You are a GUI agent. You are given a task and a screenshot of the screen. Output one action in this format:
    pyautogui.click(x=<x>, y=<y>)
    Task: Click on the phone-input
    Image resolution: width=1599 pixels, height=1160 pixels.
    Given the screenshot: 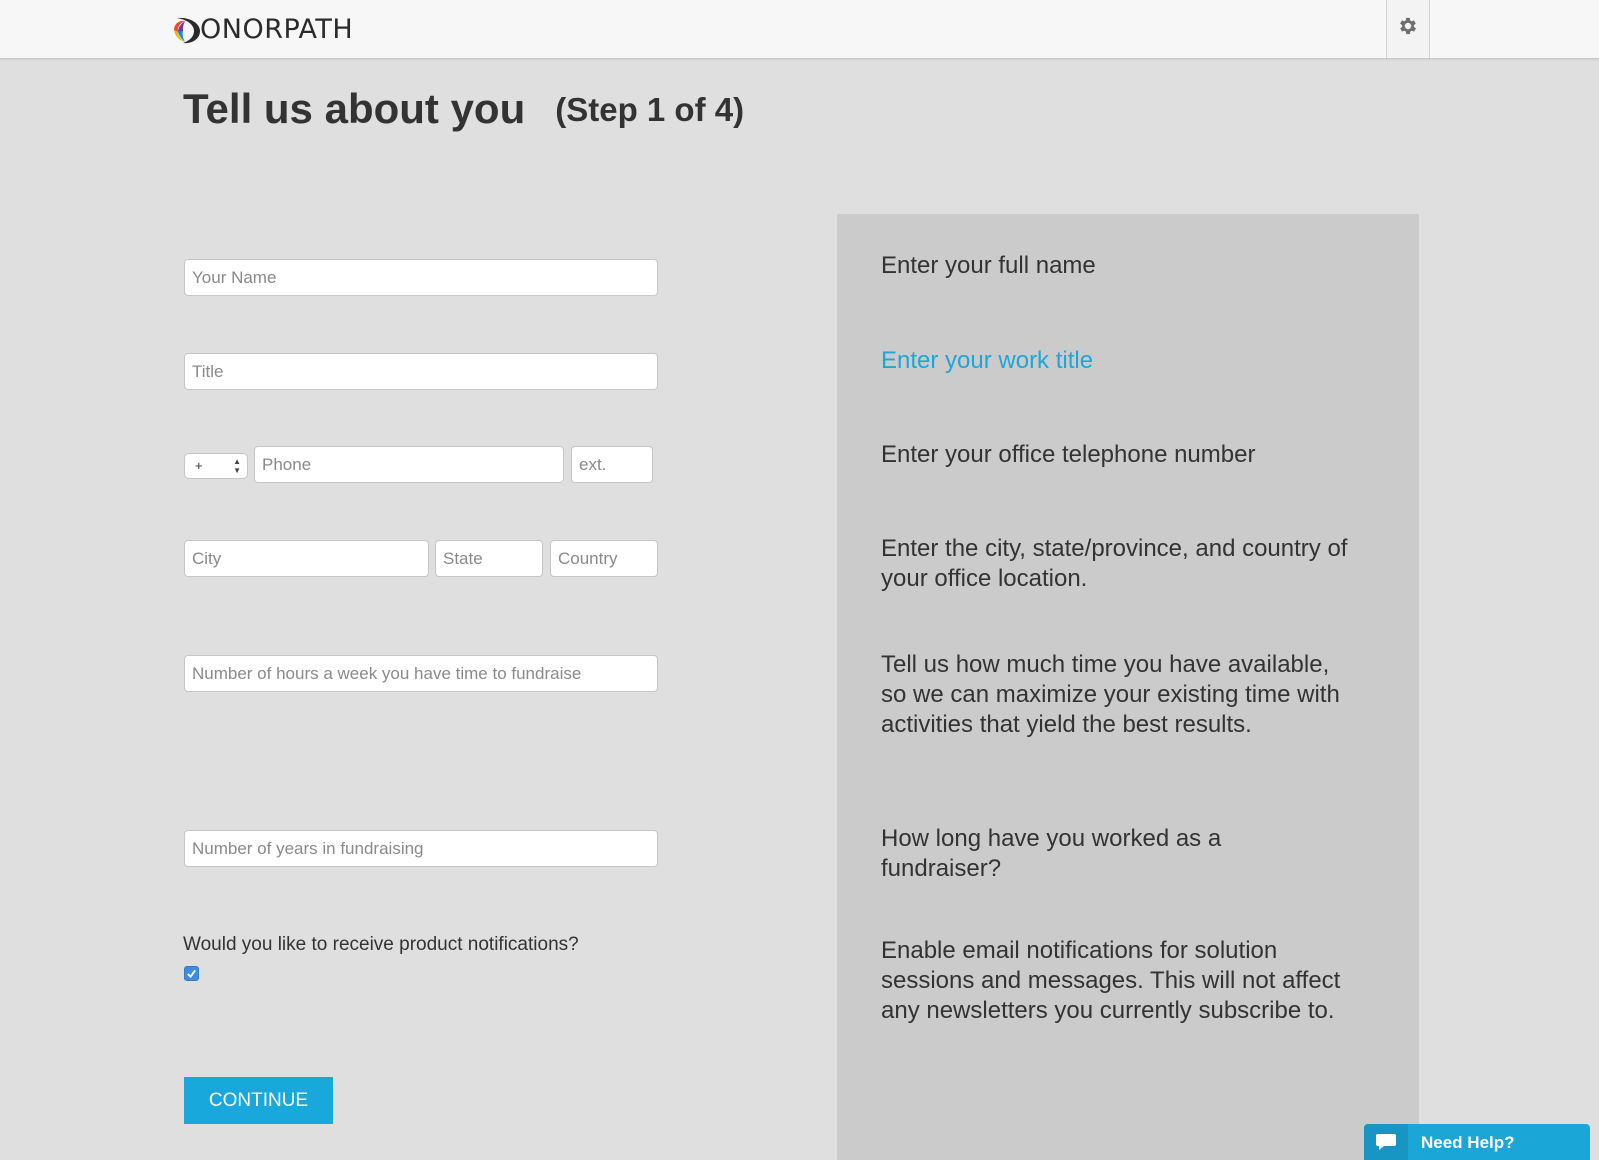 What is the action you would take?
    pyautogui.click(x=409, y=464)
    